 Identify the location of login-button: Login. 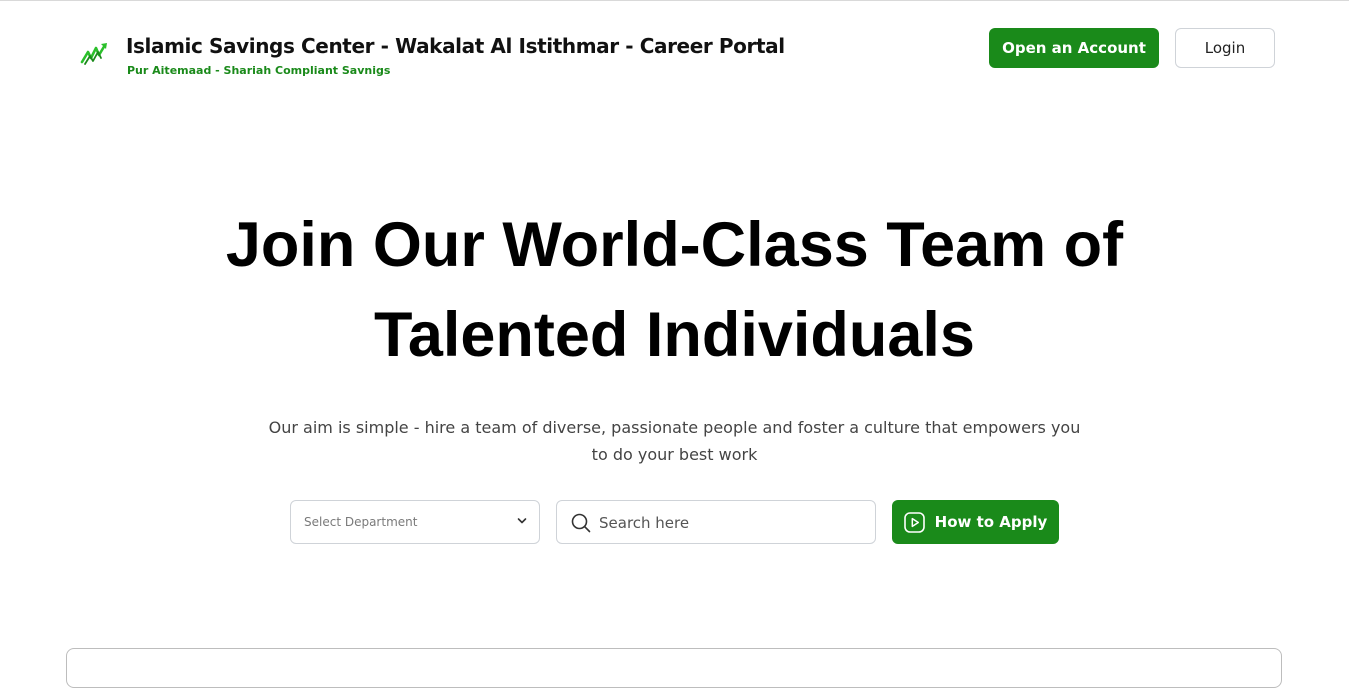
(1225, 48).